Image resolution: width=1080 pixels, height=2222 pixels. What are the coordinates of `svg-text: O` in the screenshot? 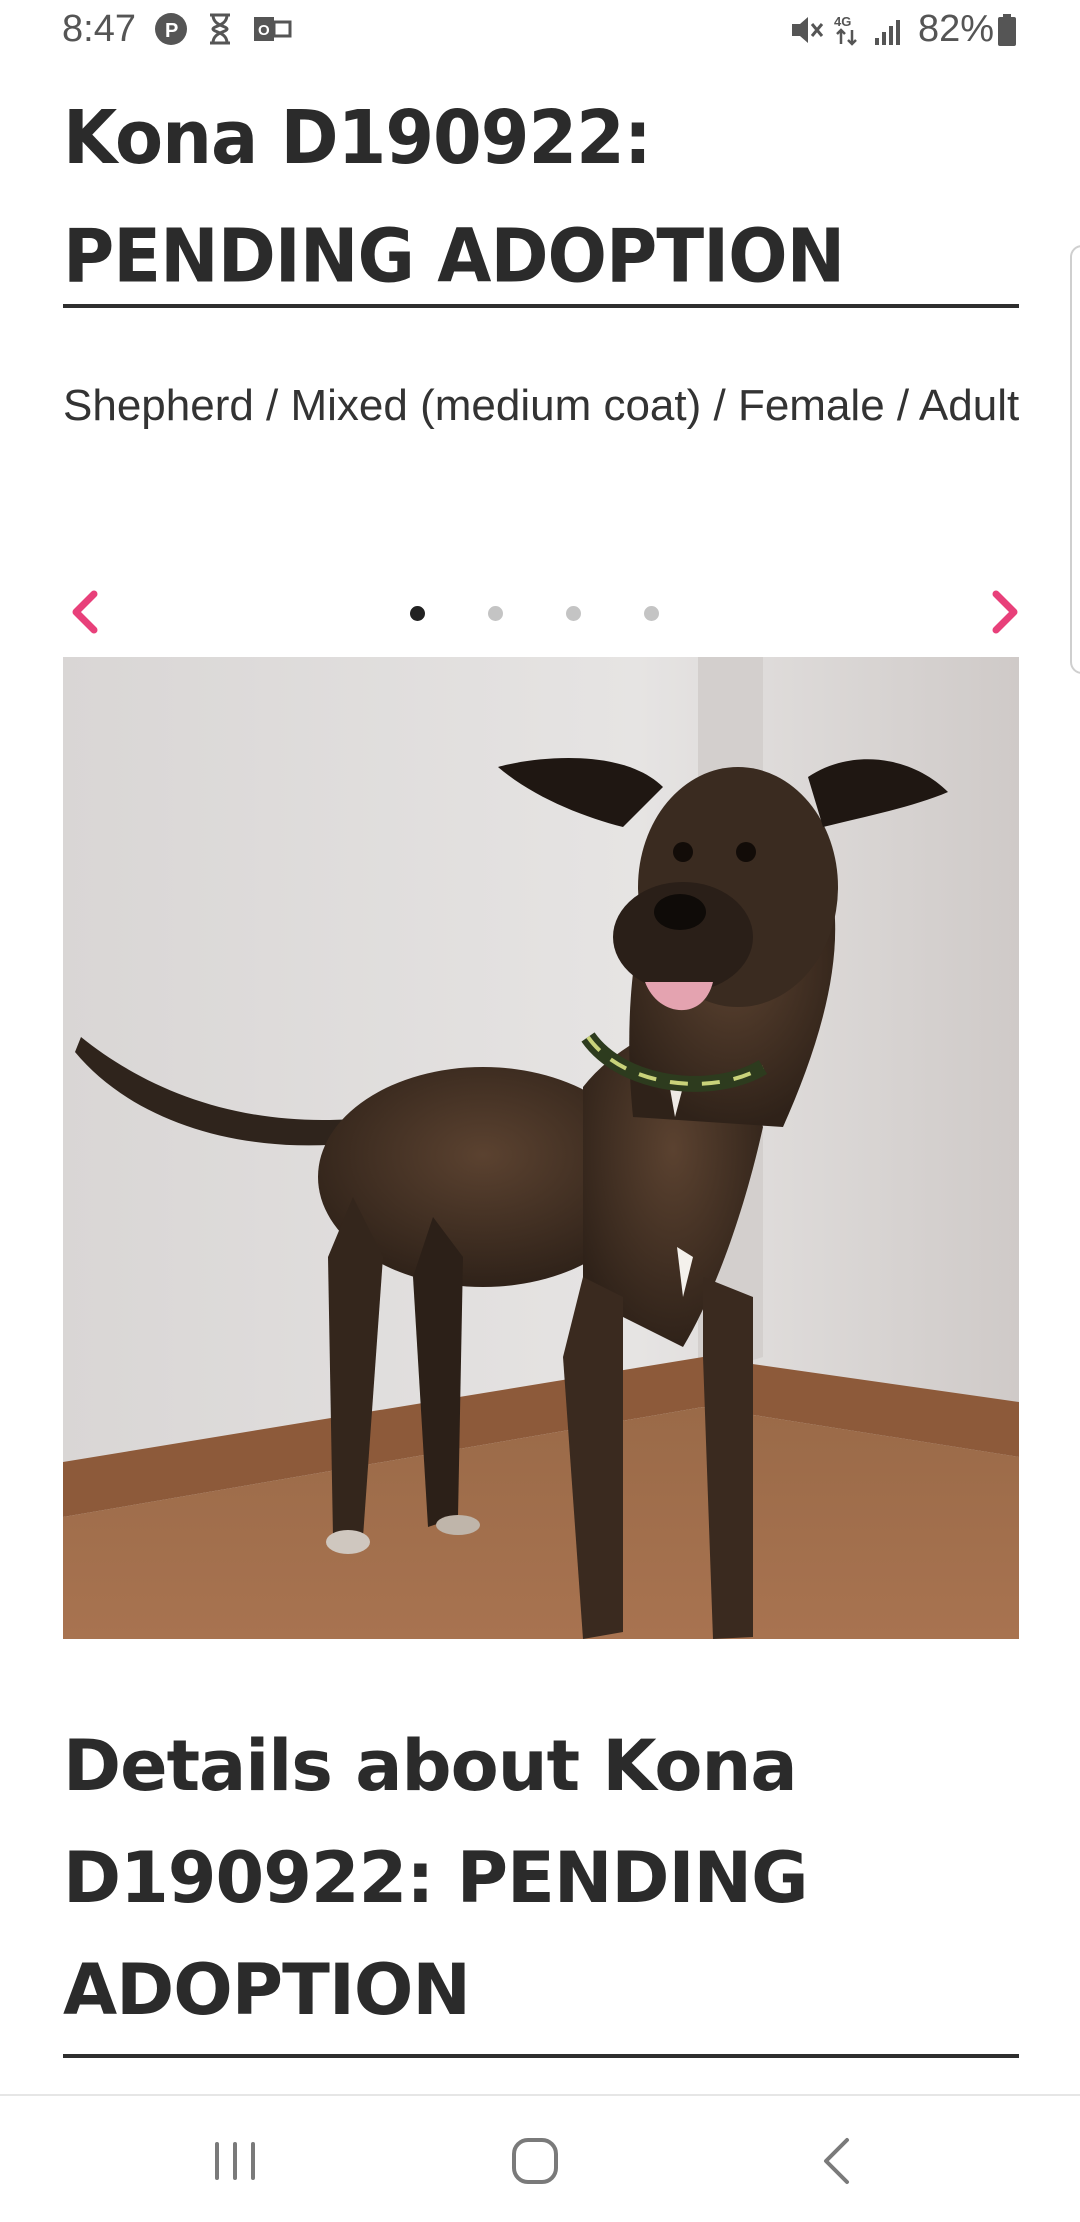 It's located at (264, 30).